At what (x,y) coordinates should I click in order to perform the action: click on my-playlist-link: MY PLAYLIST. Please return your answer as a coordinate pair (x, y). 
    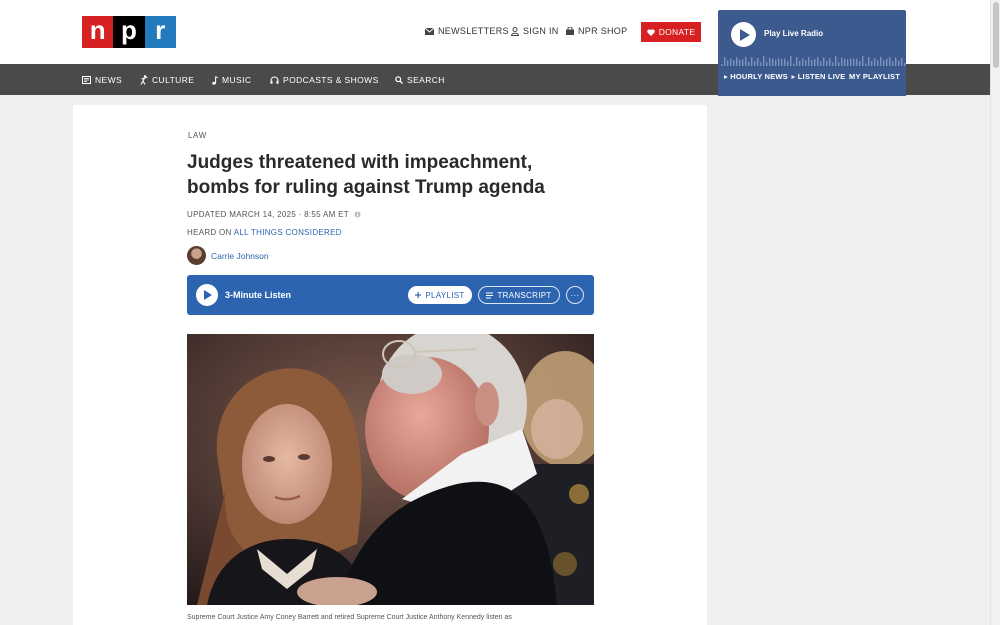
    Looking at the image, I should click on (874, 76).